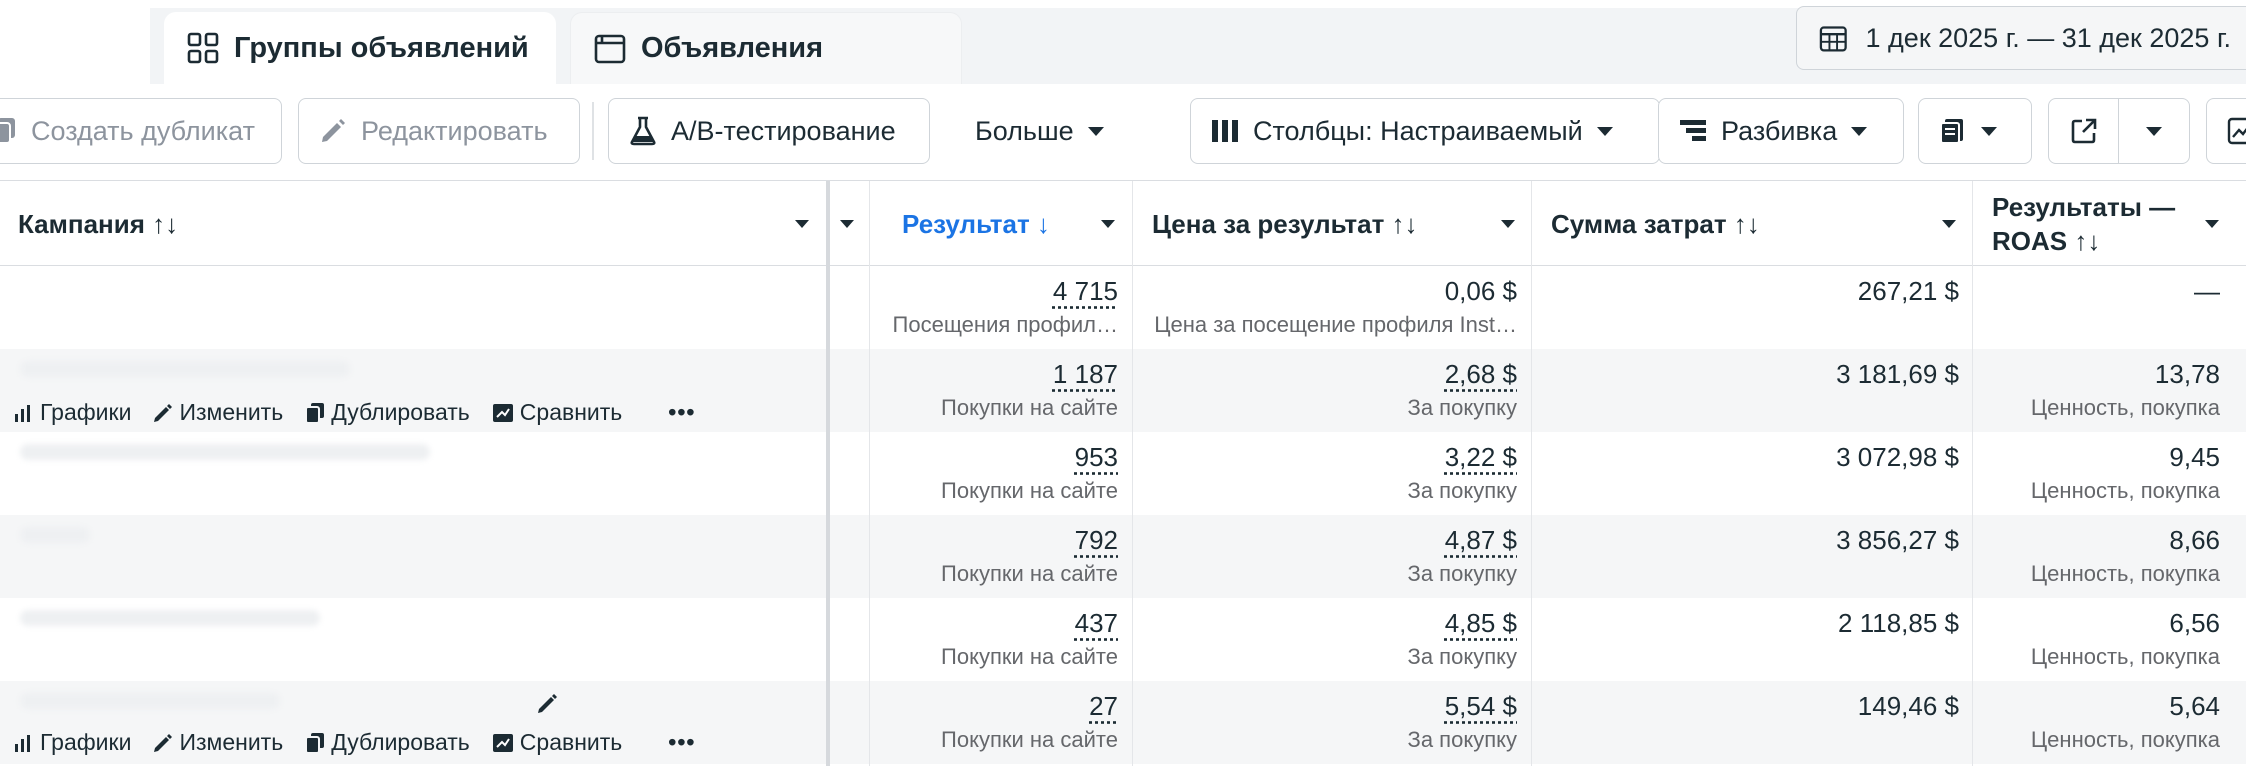  I want to click on tab-ad-sets: Группы объявлений, so click(360, 48).